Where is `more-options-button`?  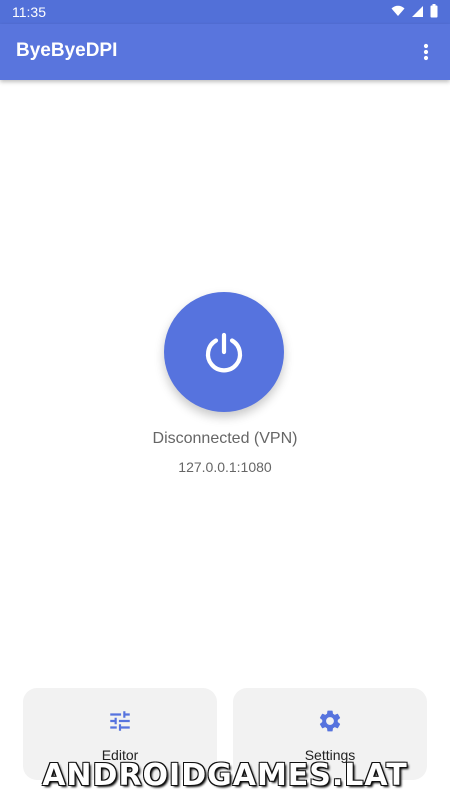 more-options-button is located at coordinates (426, 52).